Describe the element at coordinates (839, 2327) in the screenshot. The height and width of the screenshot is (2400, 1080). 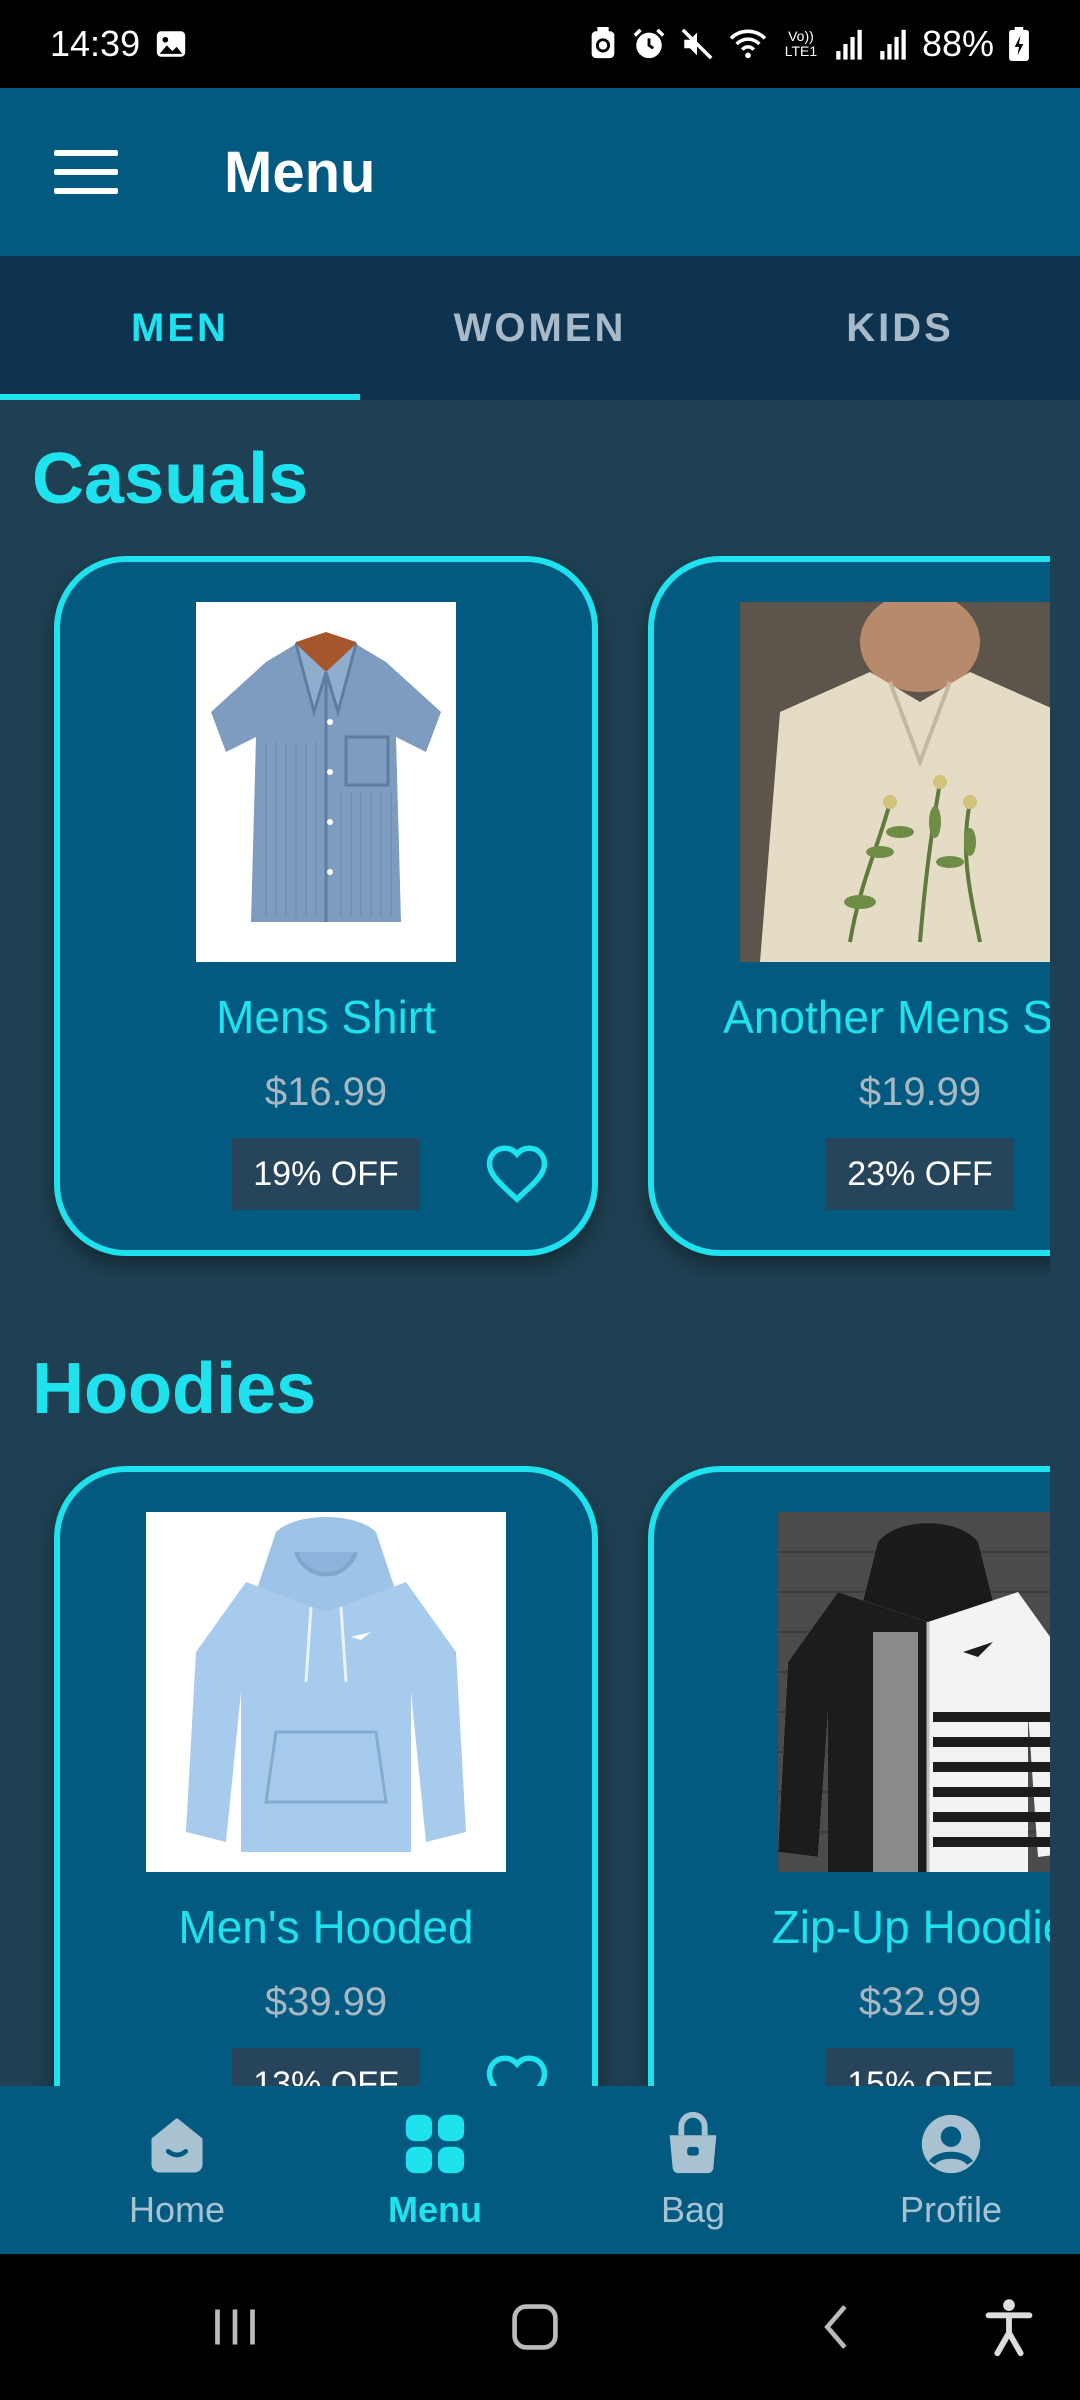
I see `back-icon` at that location.